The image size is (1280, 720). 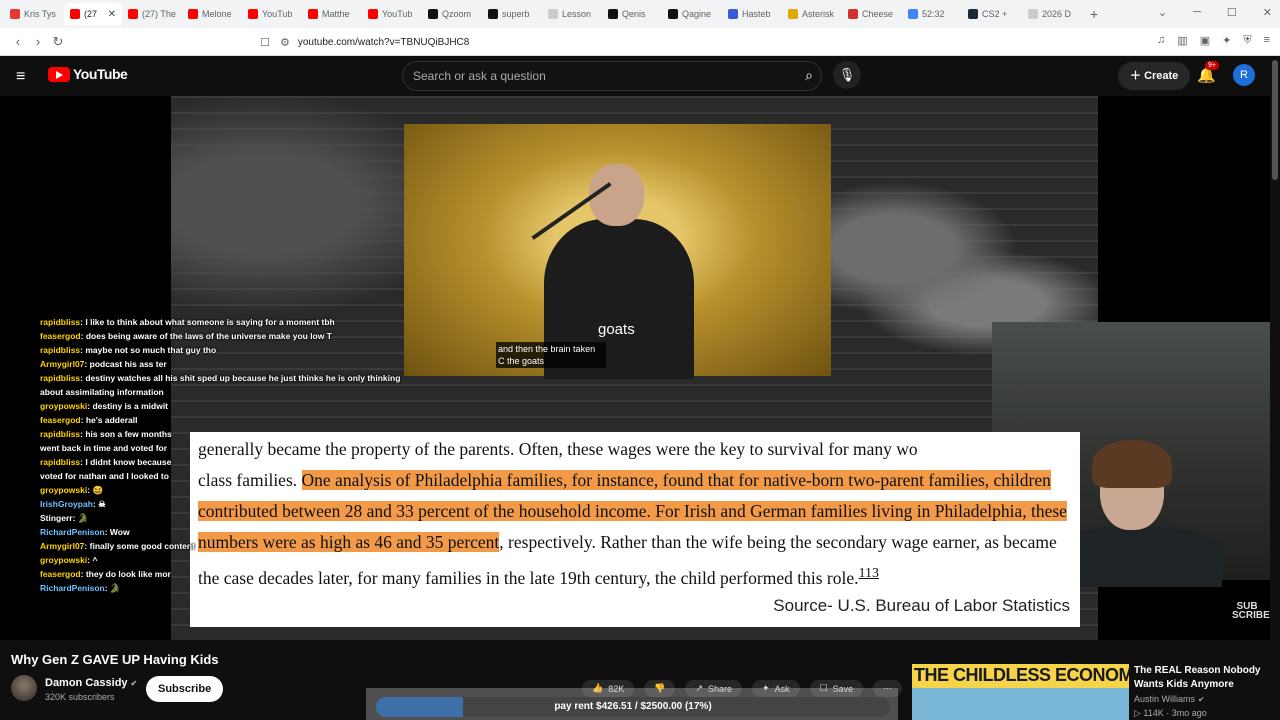 I want to click on recommended-thumbnail: THE CHILDLESS ECONOMY, so click(x=1020, y=692).